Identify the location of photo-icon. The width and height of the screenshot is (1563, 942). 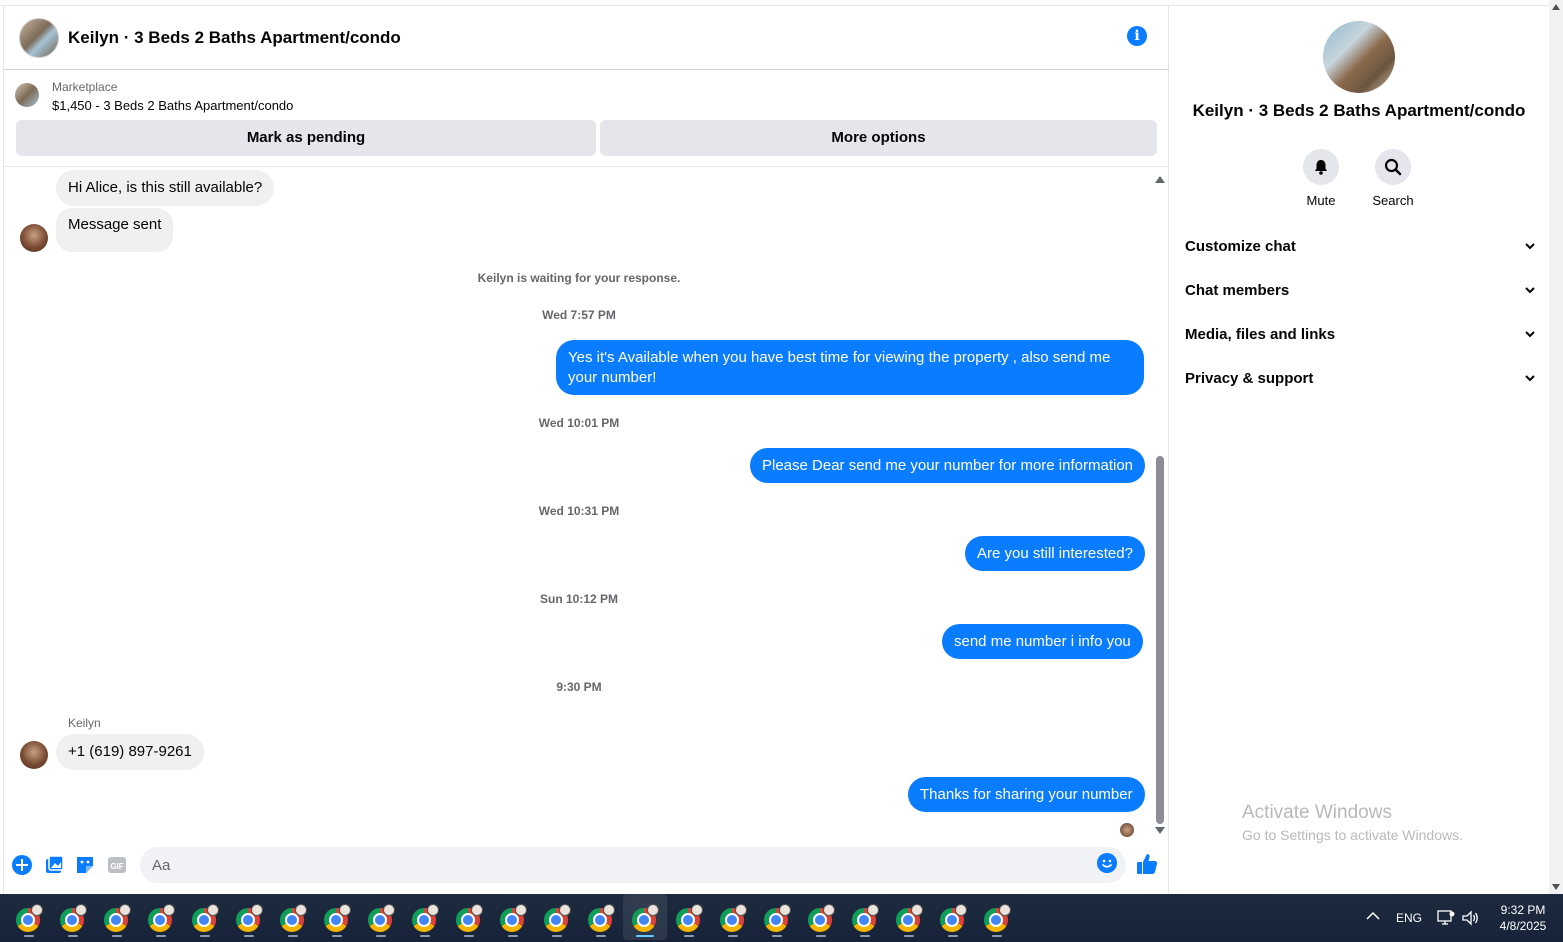
(54, 865).